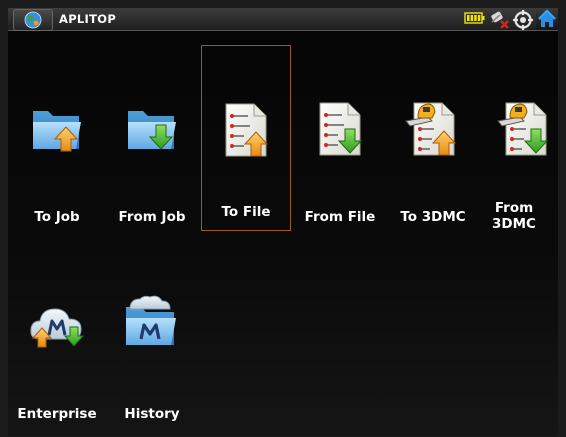 The width and height of the screenshot is (566, 437). What do you see at coordinates (88, 19) in the screenshot?
I see `app-title: APLITOP` at bounding box center [88, 19].